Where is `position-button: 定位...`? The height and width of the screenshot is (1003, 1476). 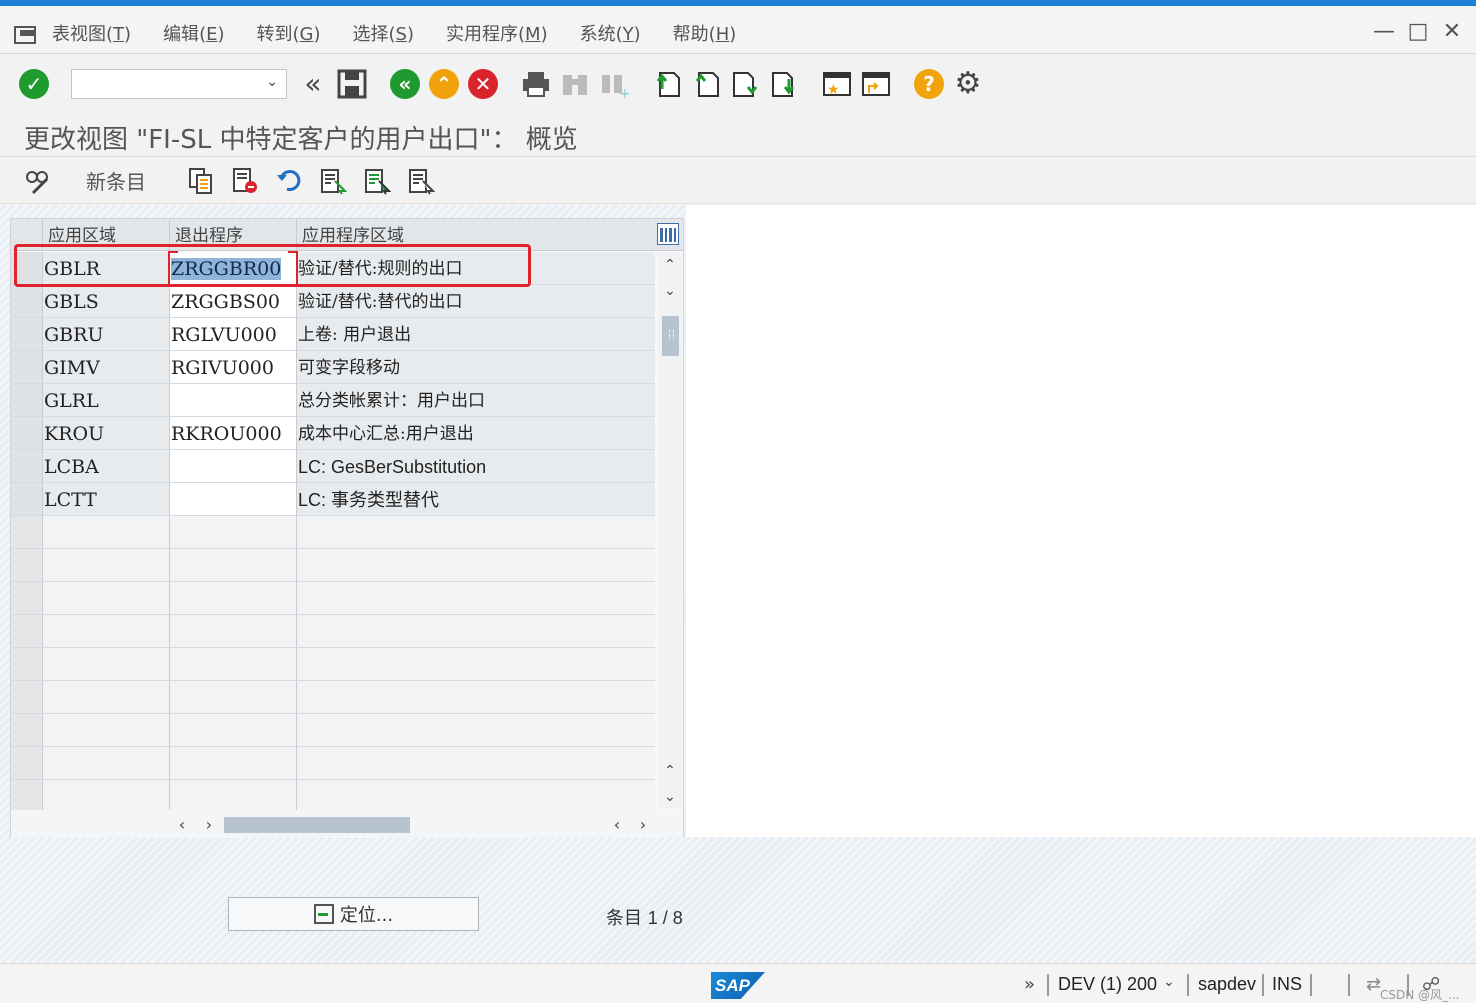
position-button: 定位... is located at coordinates (353, 914).